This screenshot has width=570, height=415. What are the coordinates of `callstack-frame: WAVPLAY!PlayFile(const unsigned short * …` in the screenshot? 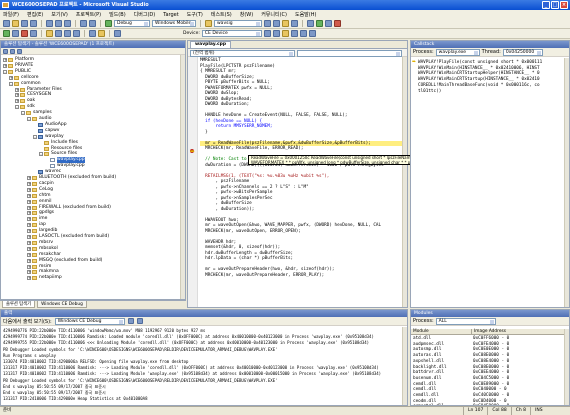 It's located at (480, 62).